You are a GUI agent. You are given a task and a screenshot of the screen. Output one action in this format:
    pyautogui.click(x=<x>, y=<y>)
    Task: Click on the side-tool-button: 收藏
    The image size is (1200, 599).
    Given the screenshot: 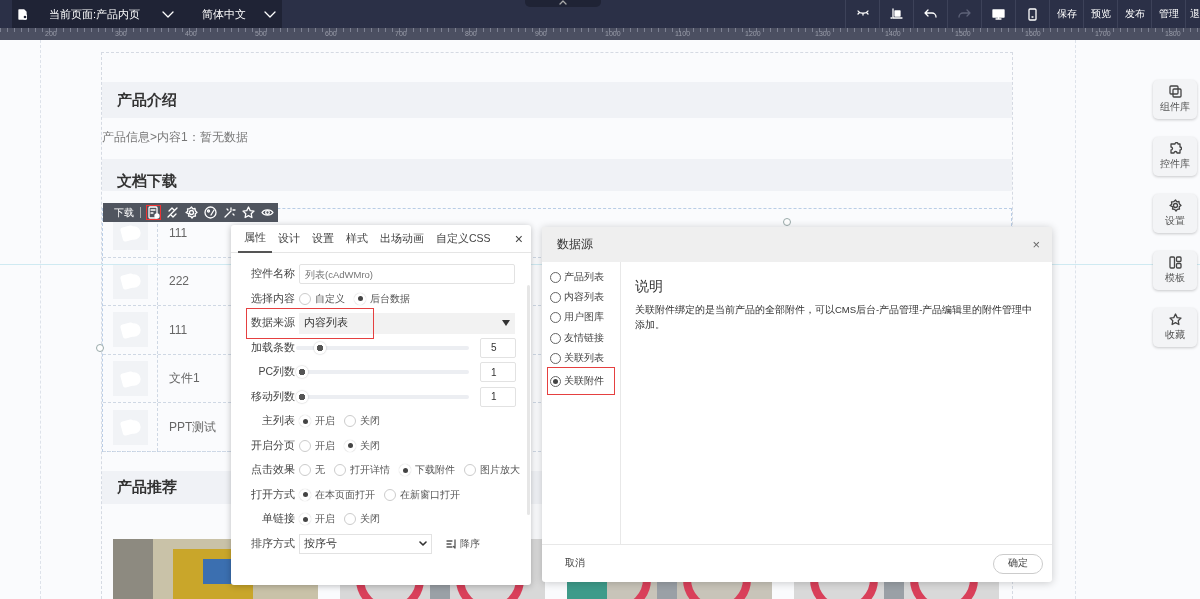 What is the action you would take?
    pyautogui.click(x=1175, y=327)
    